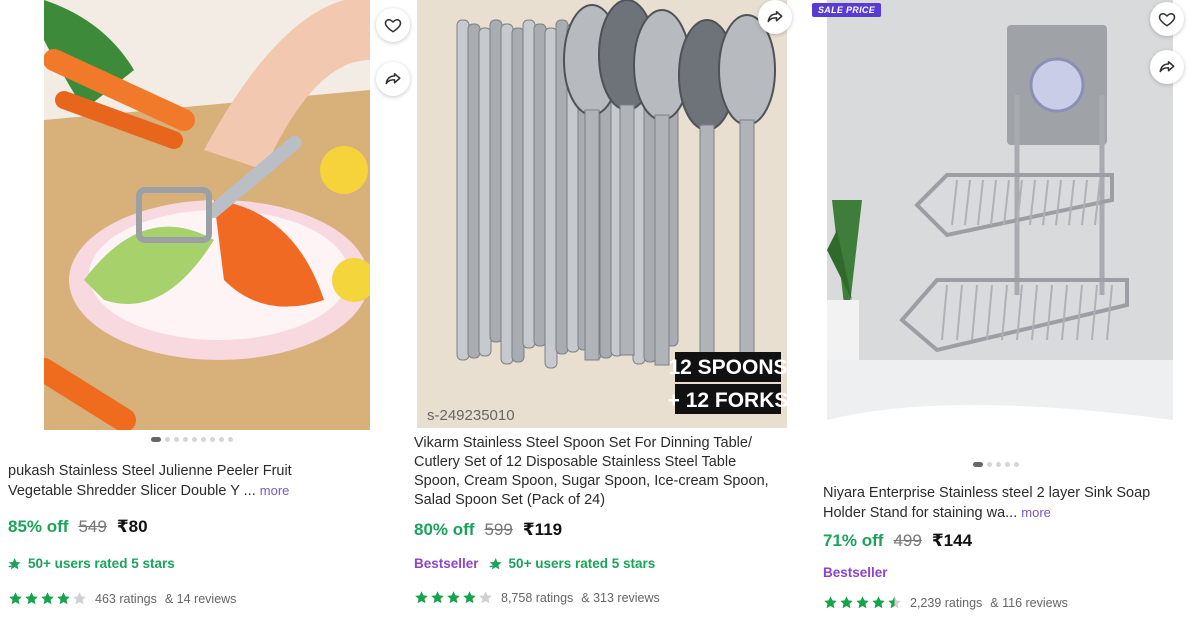 Image resolution: width=1200 pixels, height=617 pixels. I want to click on price-row: 85% off 549 ₹80, so click(78, 527).